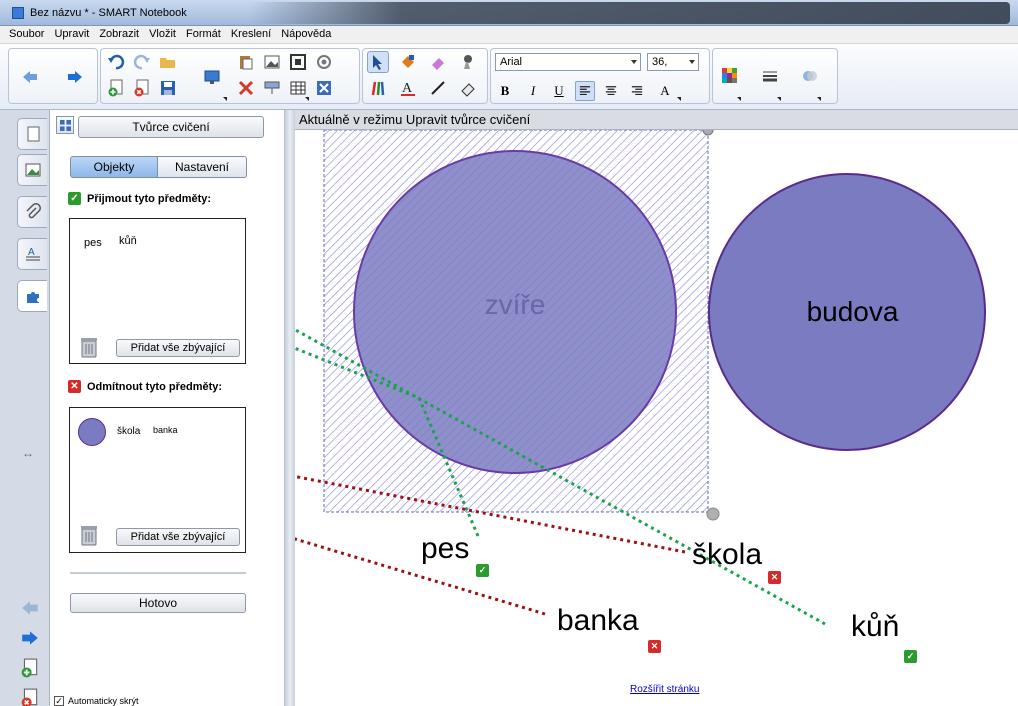 The height and width of the screenshot is (706, 1018). Describe the element at coordinates (713, 514) in the screenshot. I see `resize-handle` at that location.